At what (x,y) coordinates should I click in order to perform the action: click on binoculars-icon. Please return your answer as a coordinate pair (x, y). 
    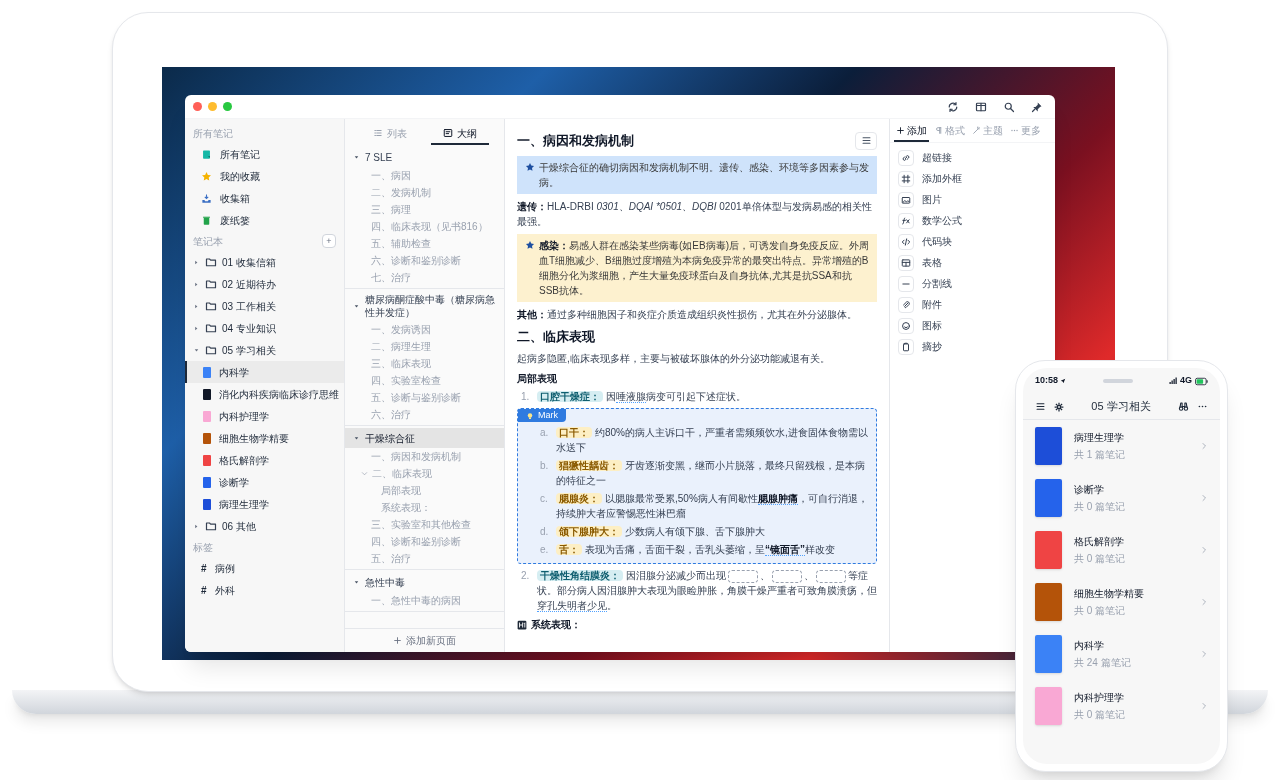
    Looking at the image, I should click on (1183, 406).